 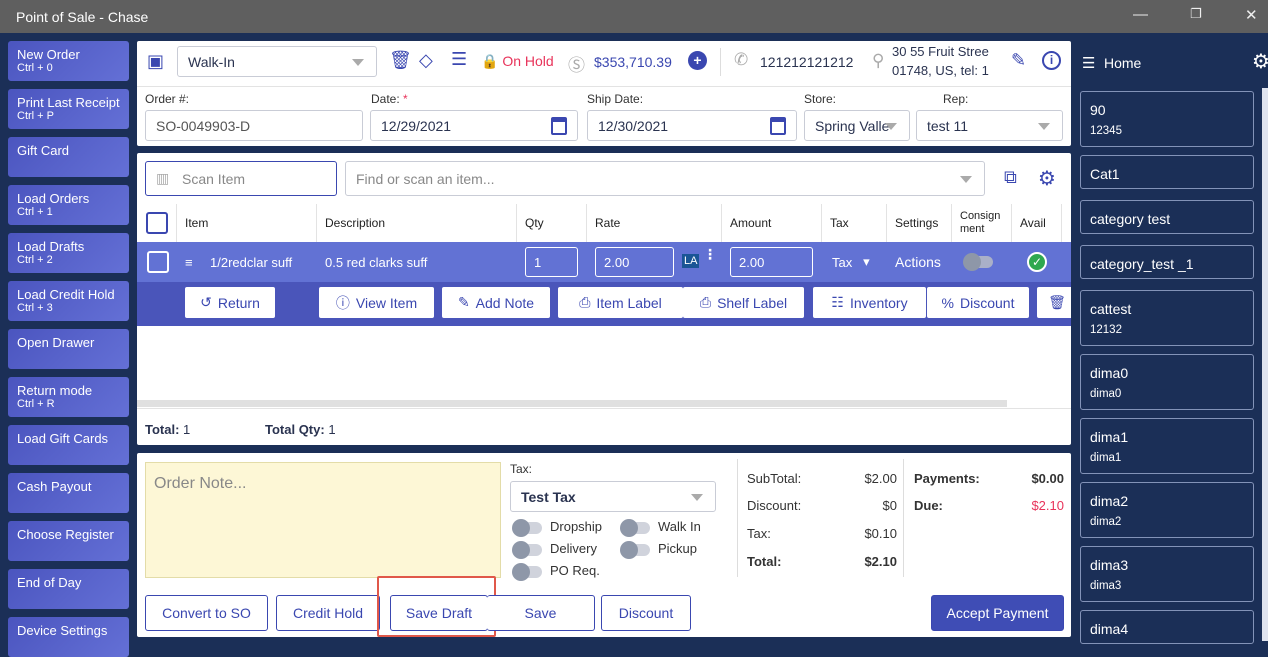 I want to click on add-multiple-icon: ⧉, so click(x=1010, y=177).